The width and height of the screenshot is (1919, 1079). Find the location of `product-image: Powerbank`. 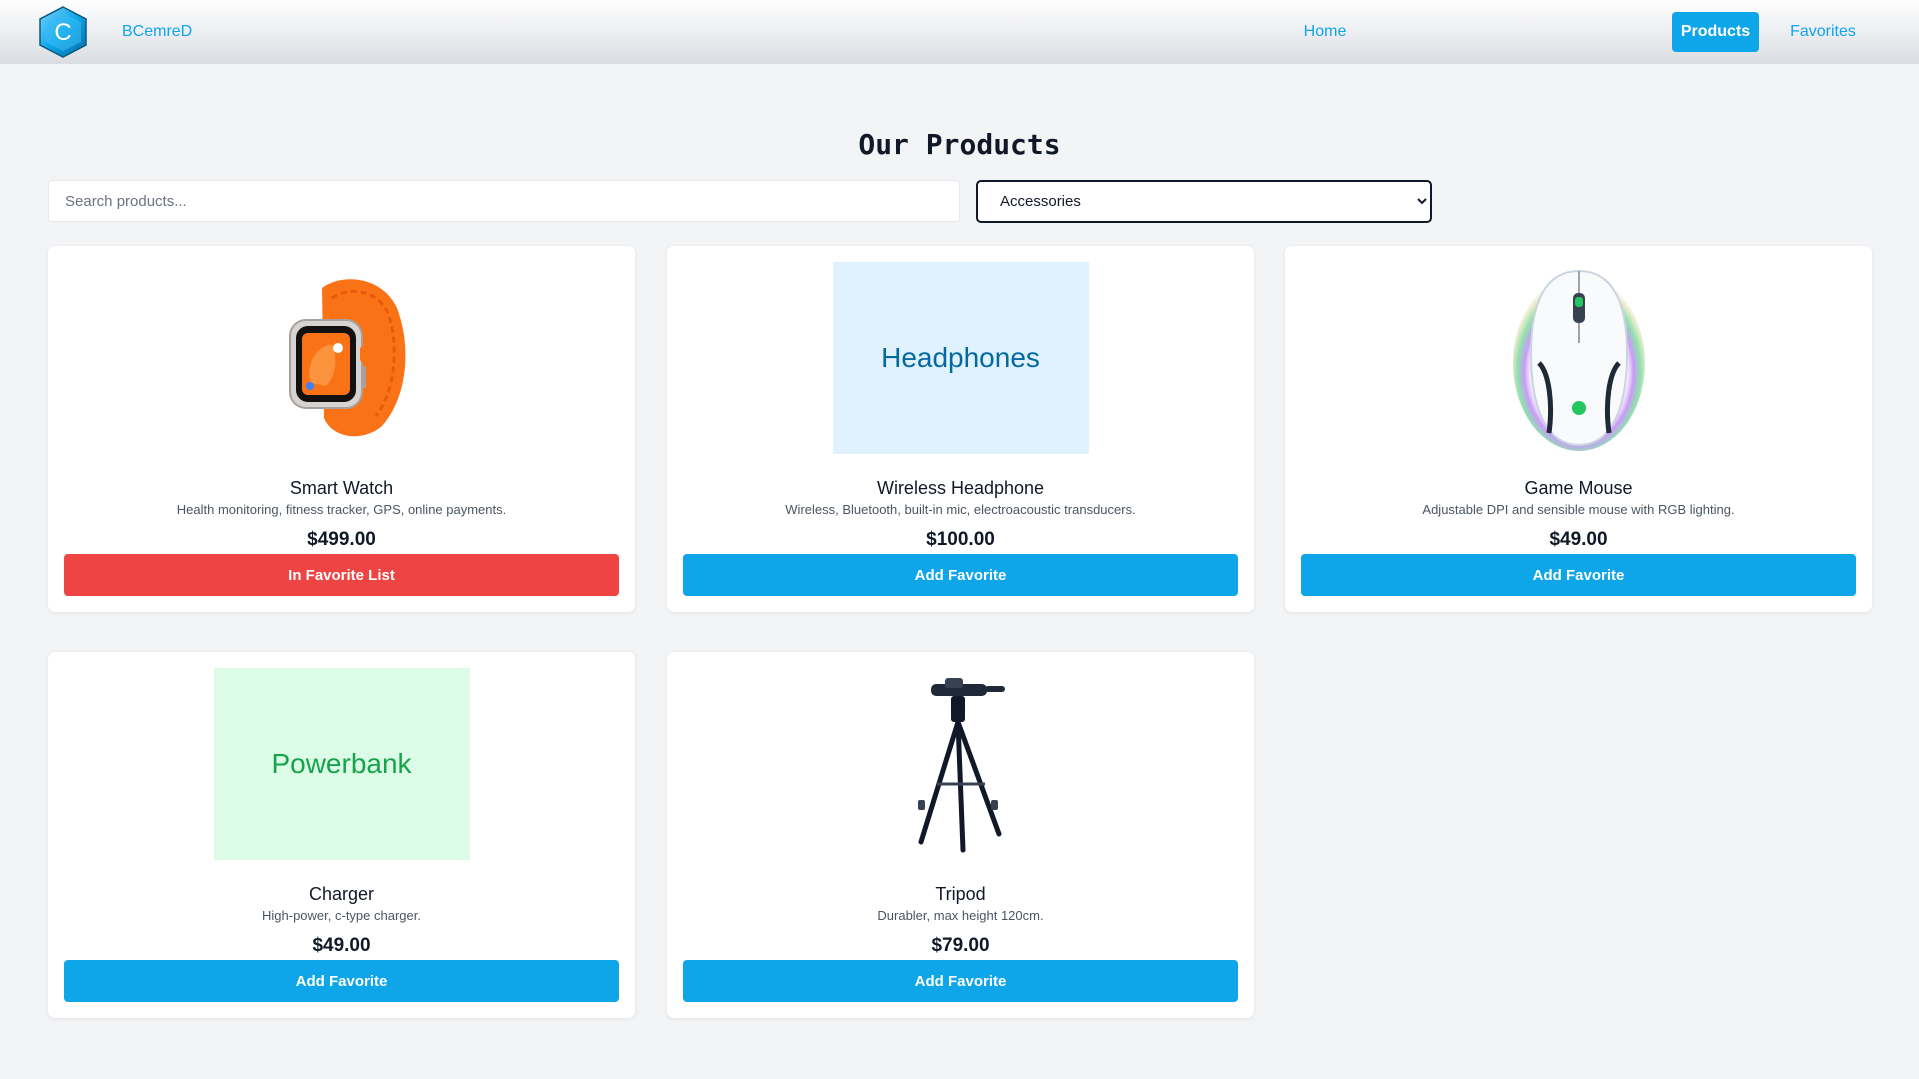

product-image: Powerbank is located at coordinates (341, 764).